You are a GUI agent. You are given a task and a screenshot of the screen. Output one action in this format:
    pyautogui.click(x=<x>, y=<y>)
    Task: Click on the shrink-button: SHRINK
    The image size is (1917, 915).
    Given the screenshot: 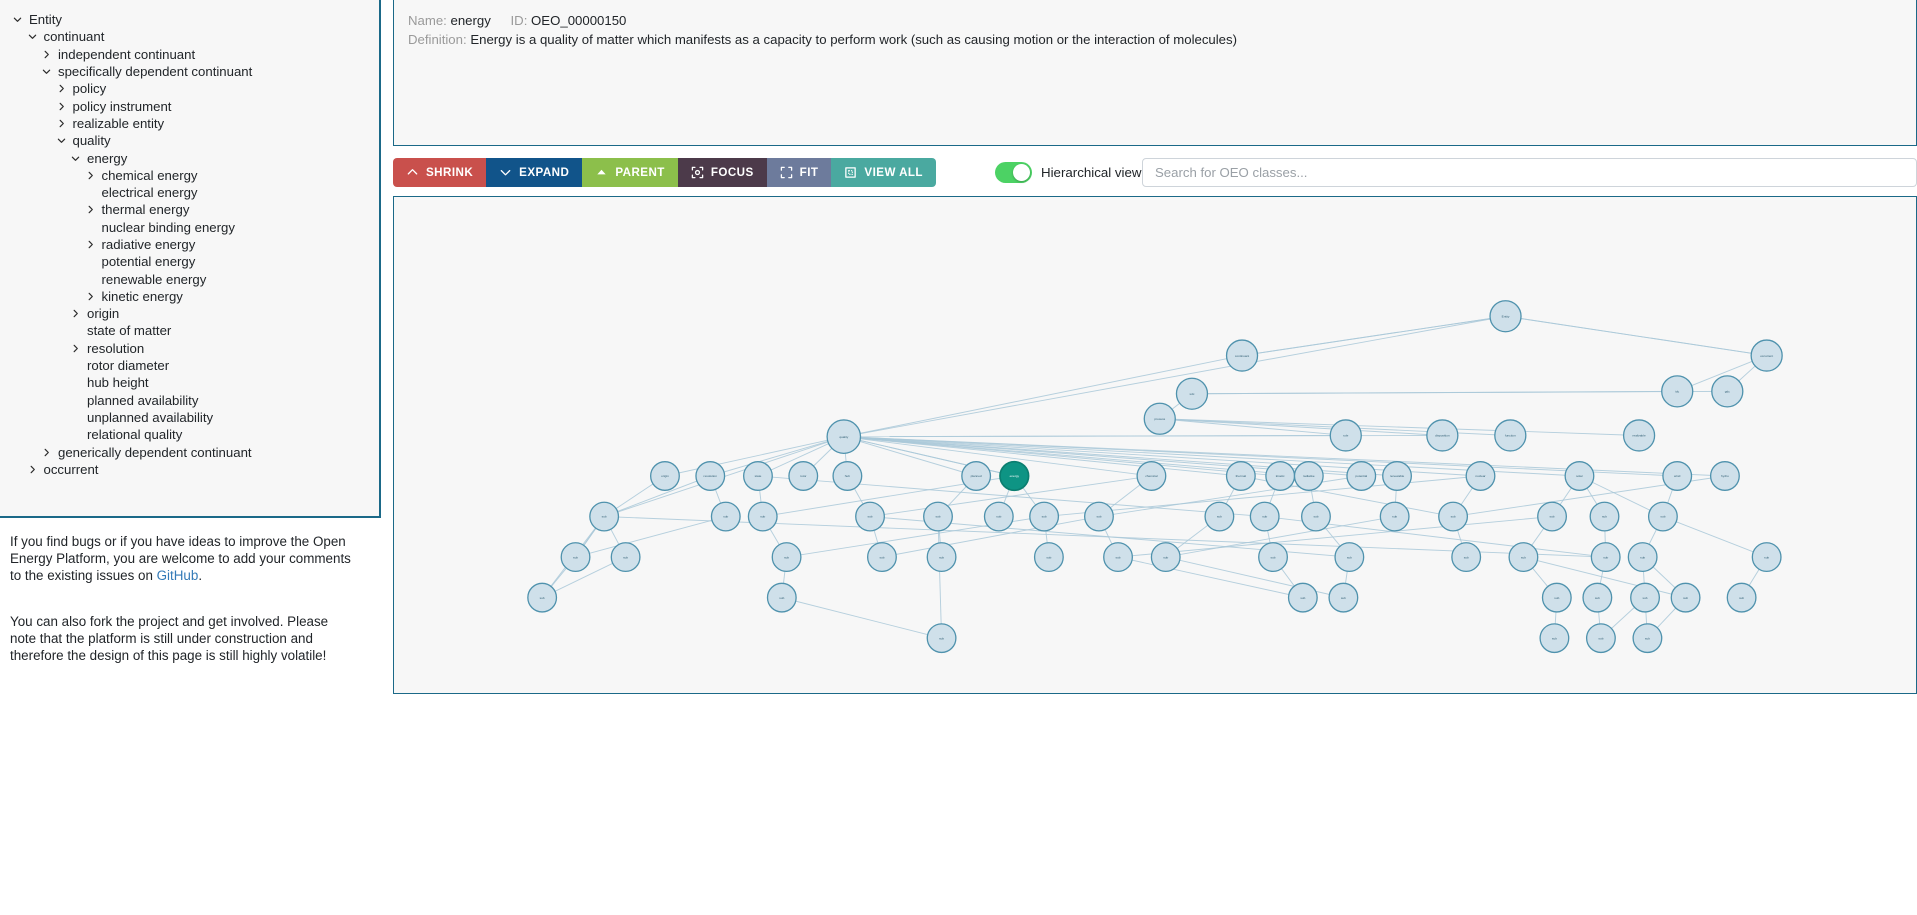 What is the action you would take?
    pyautogui.click(x=440, y=172)
    